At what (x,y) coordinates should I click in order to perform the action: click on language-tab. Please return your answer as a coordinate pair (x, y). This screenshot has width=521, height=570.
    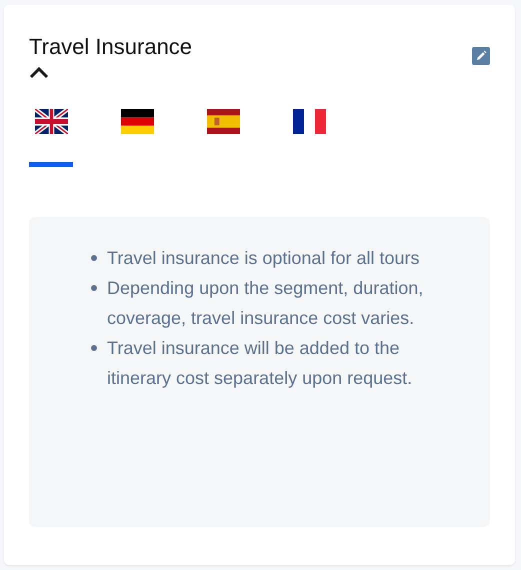
    Looking at the image, I should click on (51, 138).